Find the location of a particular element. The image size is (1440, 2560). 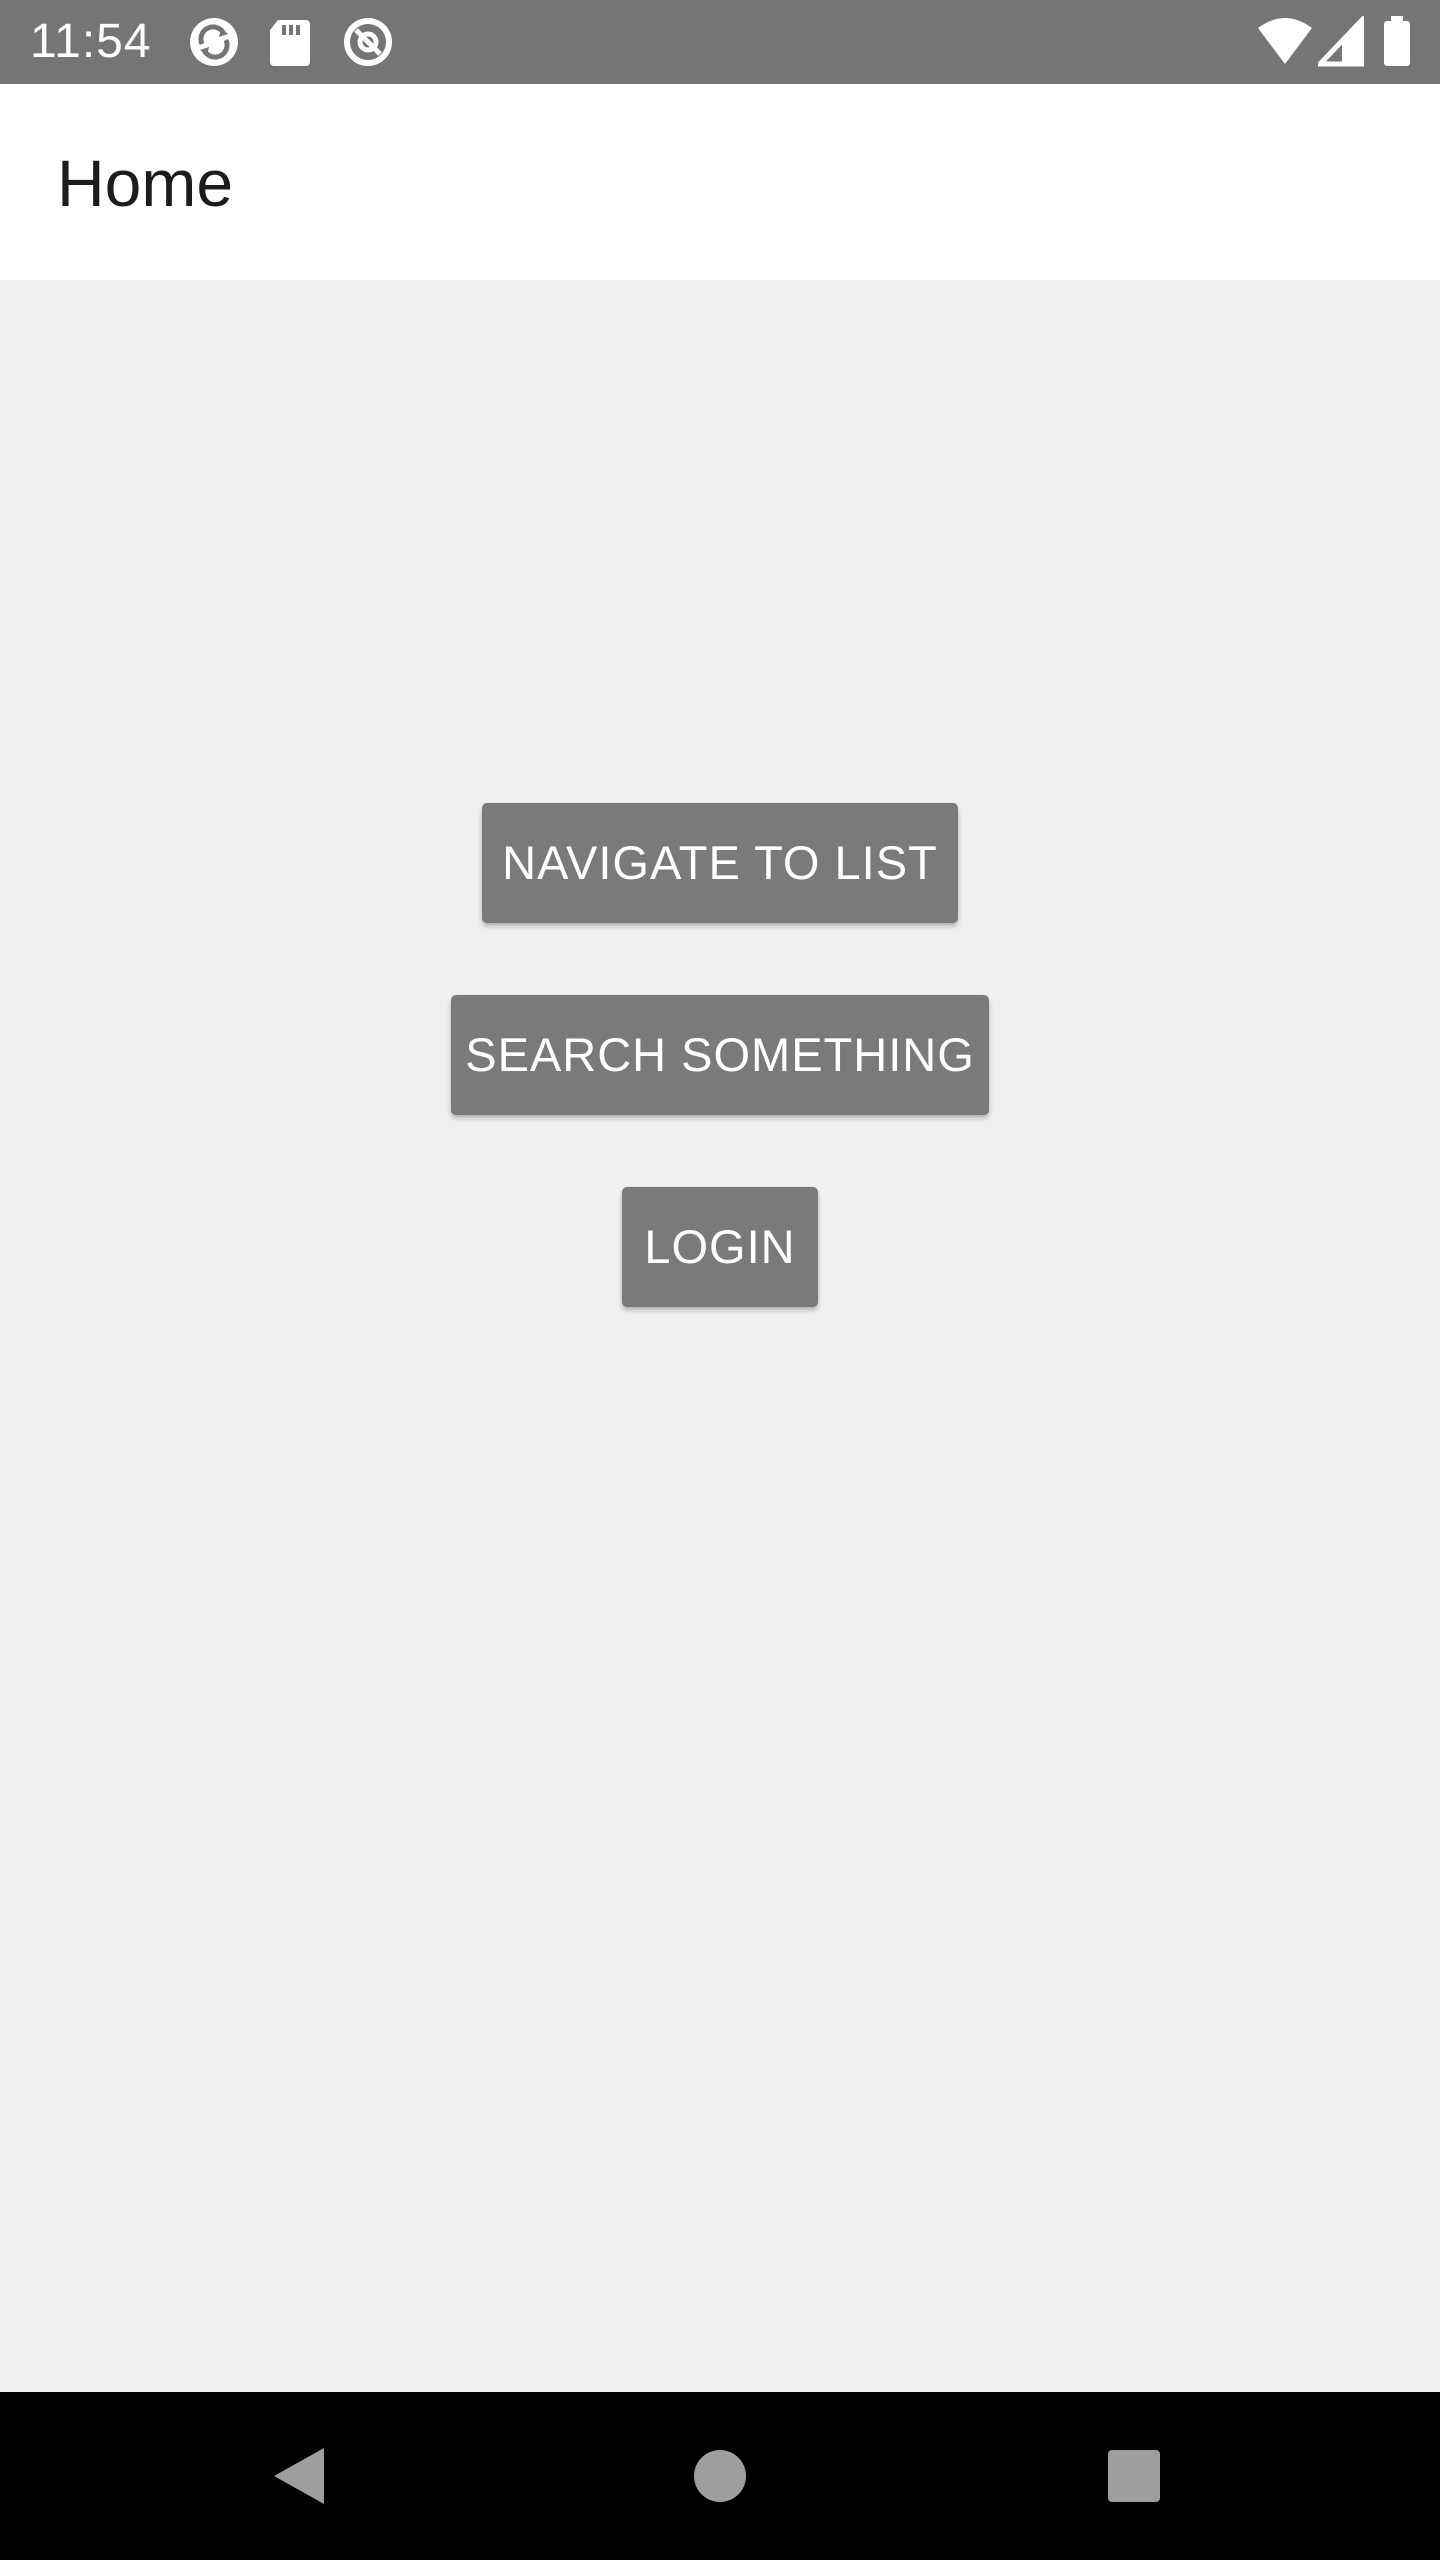

wifi-icon is located at coordinates (1285, 42).